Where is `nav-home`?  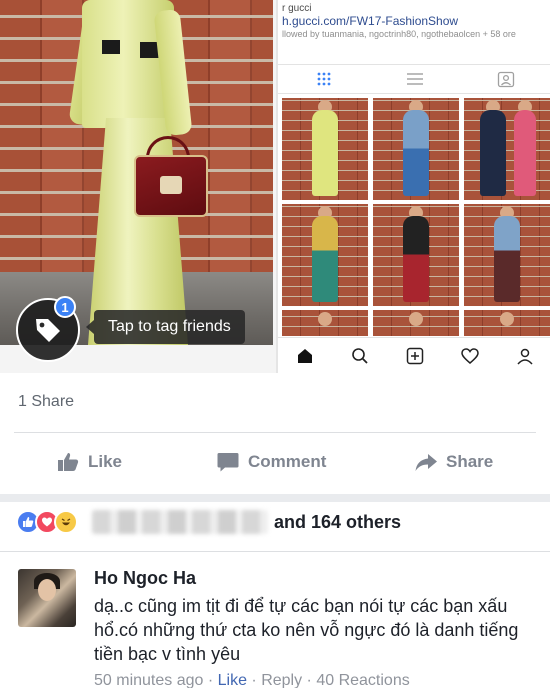
nav-home is located at coordinates (305, 355).